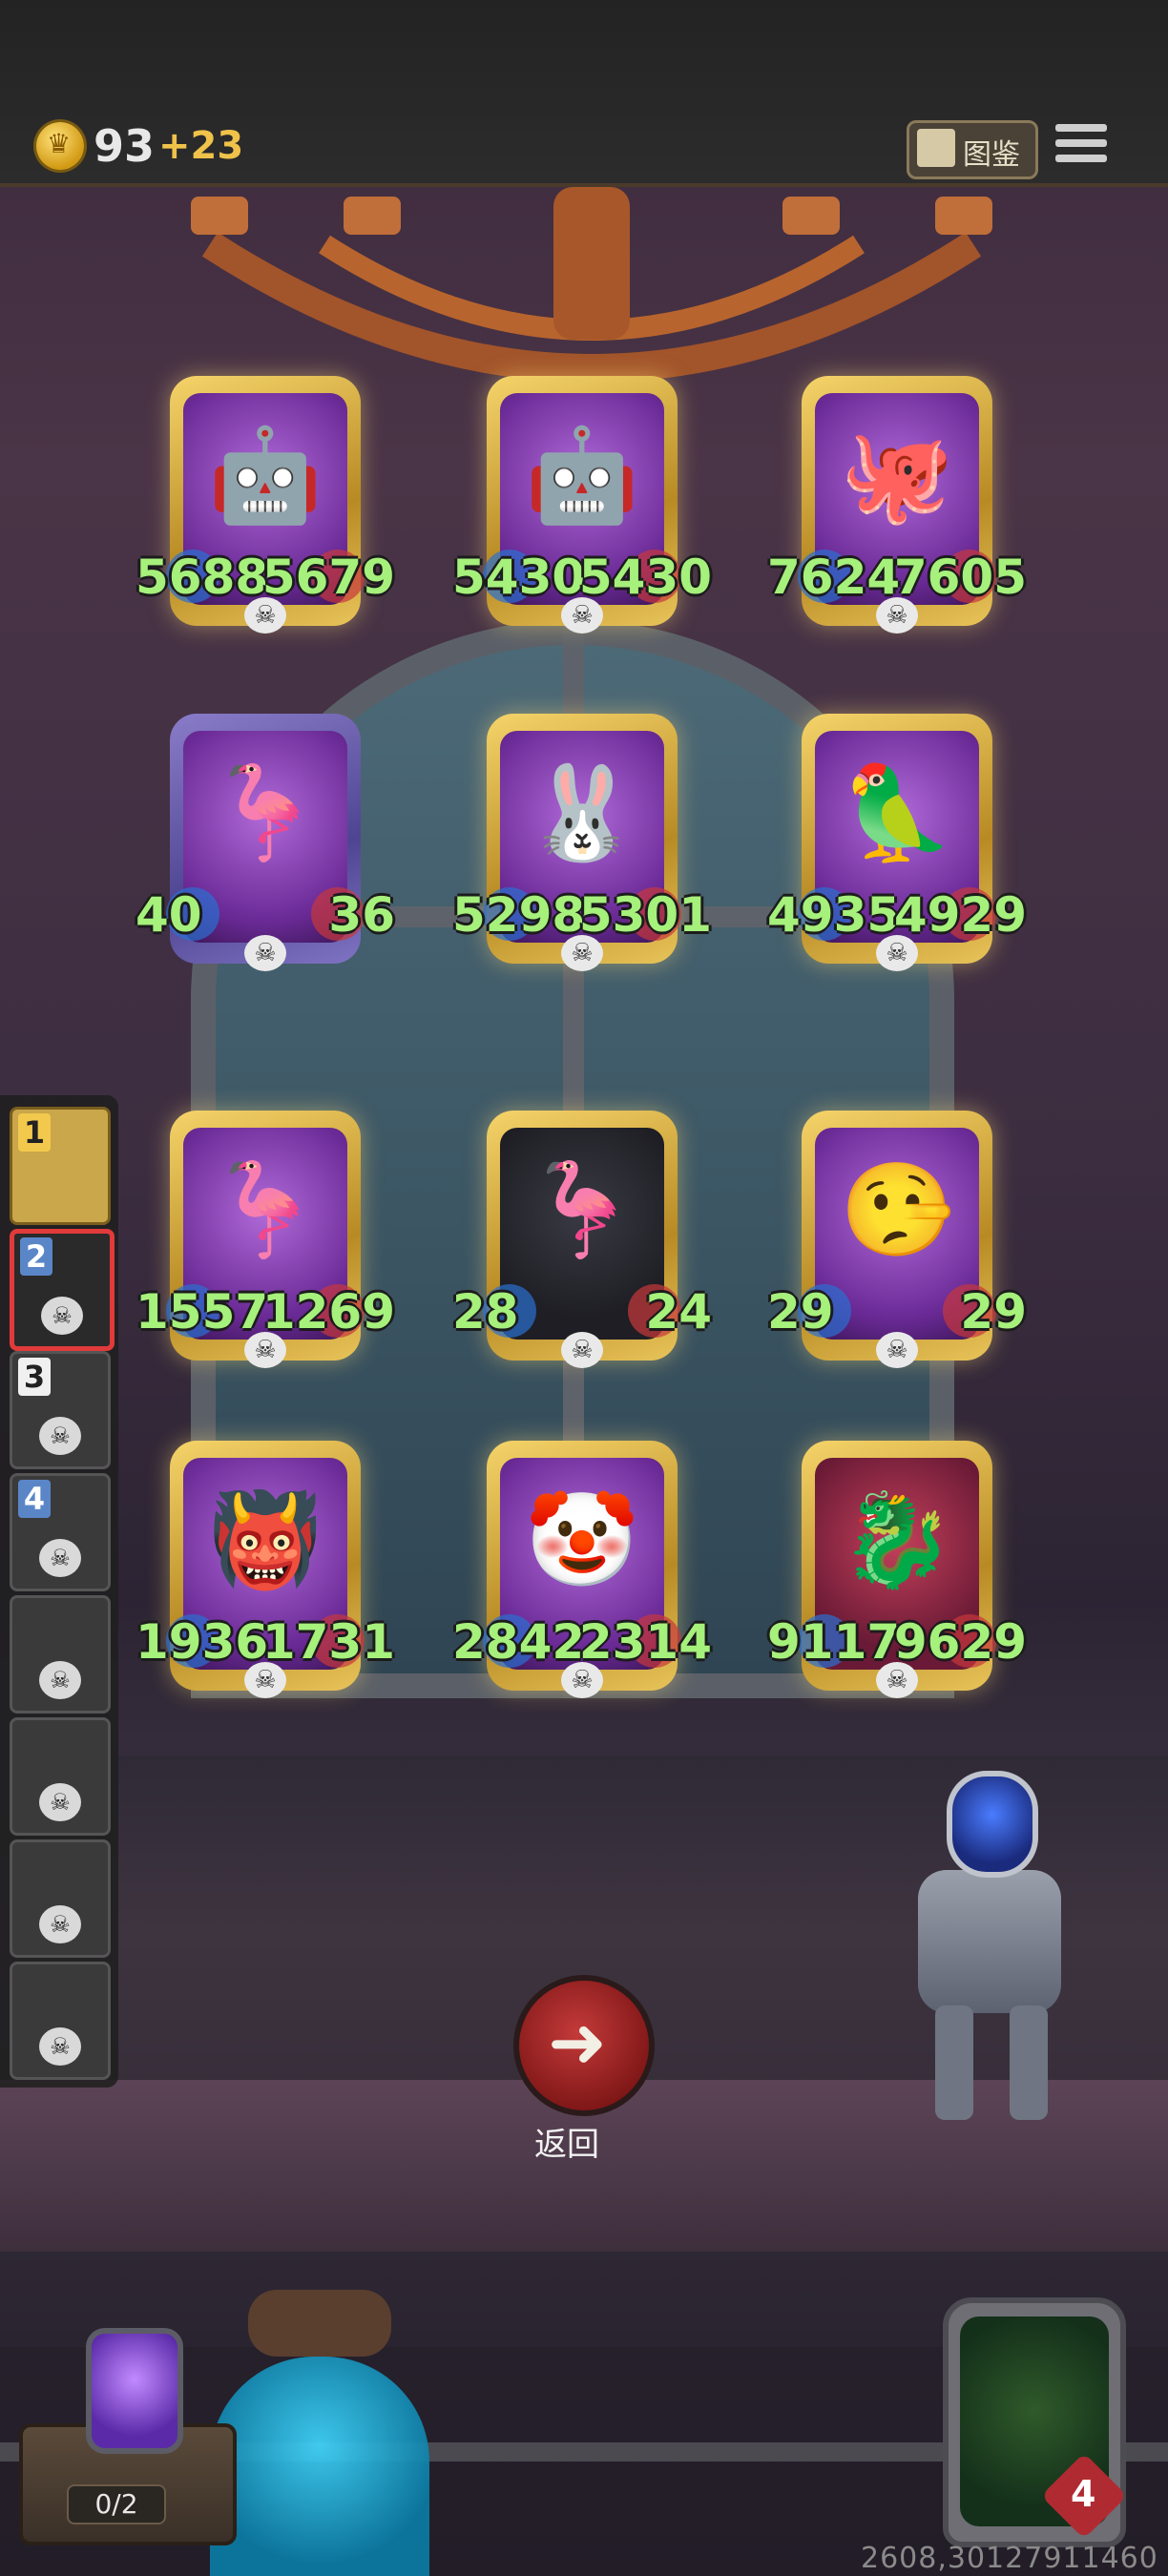 The image size is (1168, 2576). I want to click on lives-count: 4, so click(1084, 2494).